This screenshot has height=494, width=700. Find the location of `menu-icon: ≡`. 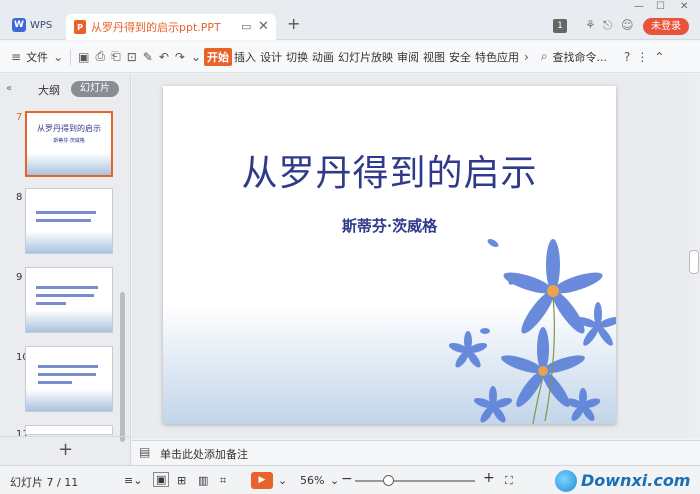

menu-icon: ≡ is located at coordinates (16, 57).